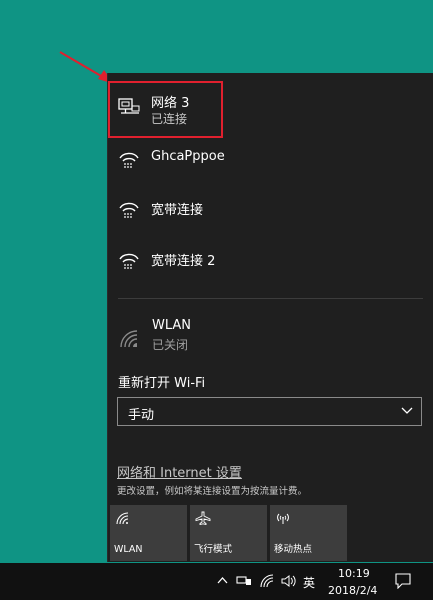 This screenshot has width=433, height=600. What do you see at coordinates (352, 590) in the screenshot?
I see `clock-date: 2018/2/4` at bounding box center [352, 590].